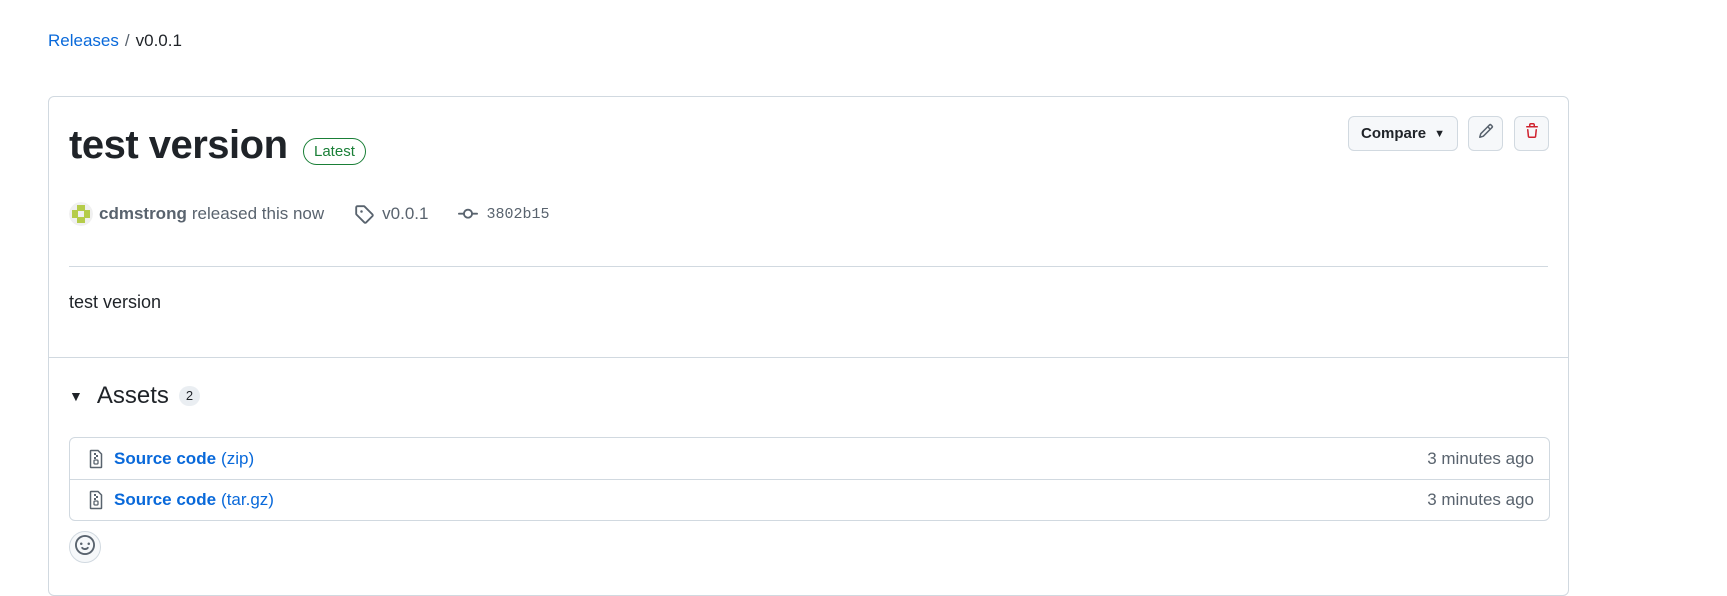 The height and width of the screenshot is (596, 1727). What do you see at coordinates (405, 214) in the screenshot?
I see `tag-link: v0.0.1` at bounding box center [405, 214].